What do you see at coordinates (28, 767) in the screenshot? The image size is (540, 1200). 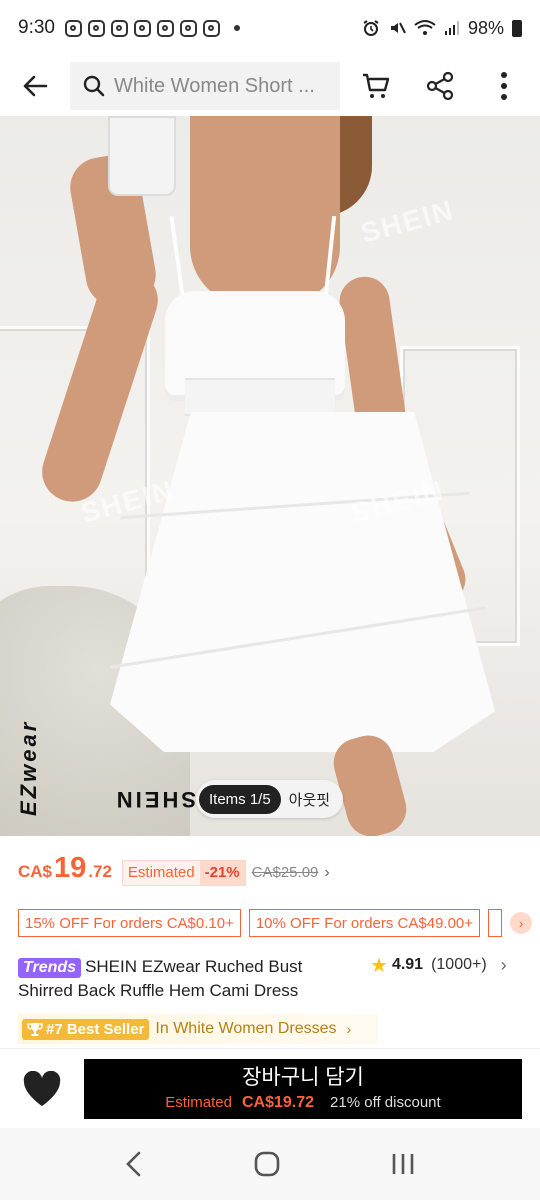 I see `brand-sub: EZwear` at bounding box center [28, 767].